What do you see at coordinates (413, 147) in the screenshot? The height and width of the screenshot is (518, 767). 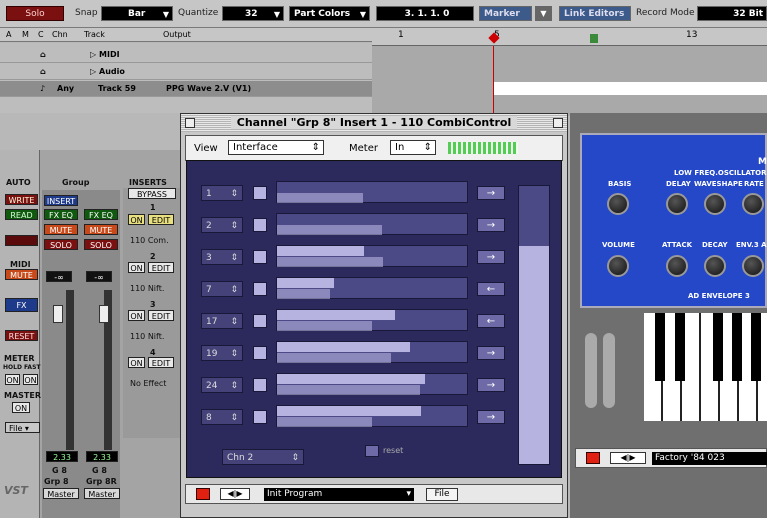 I see `meter-select: In ⇕` at bounding box center [413, 147].